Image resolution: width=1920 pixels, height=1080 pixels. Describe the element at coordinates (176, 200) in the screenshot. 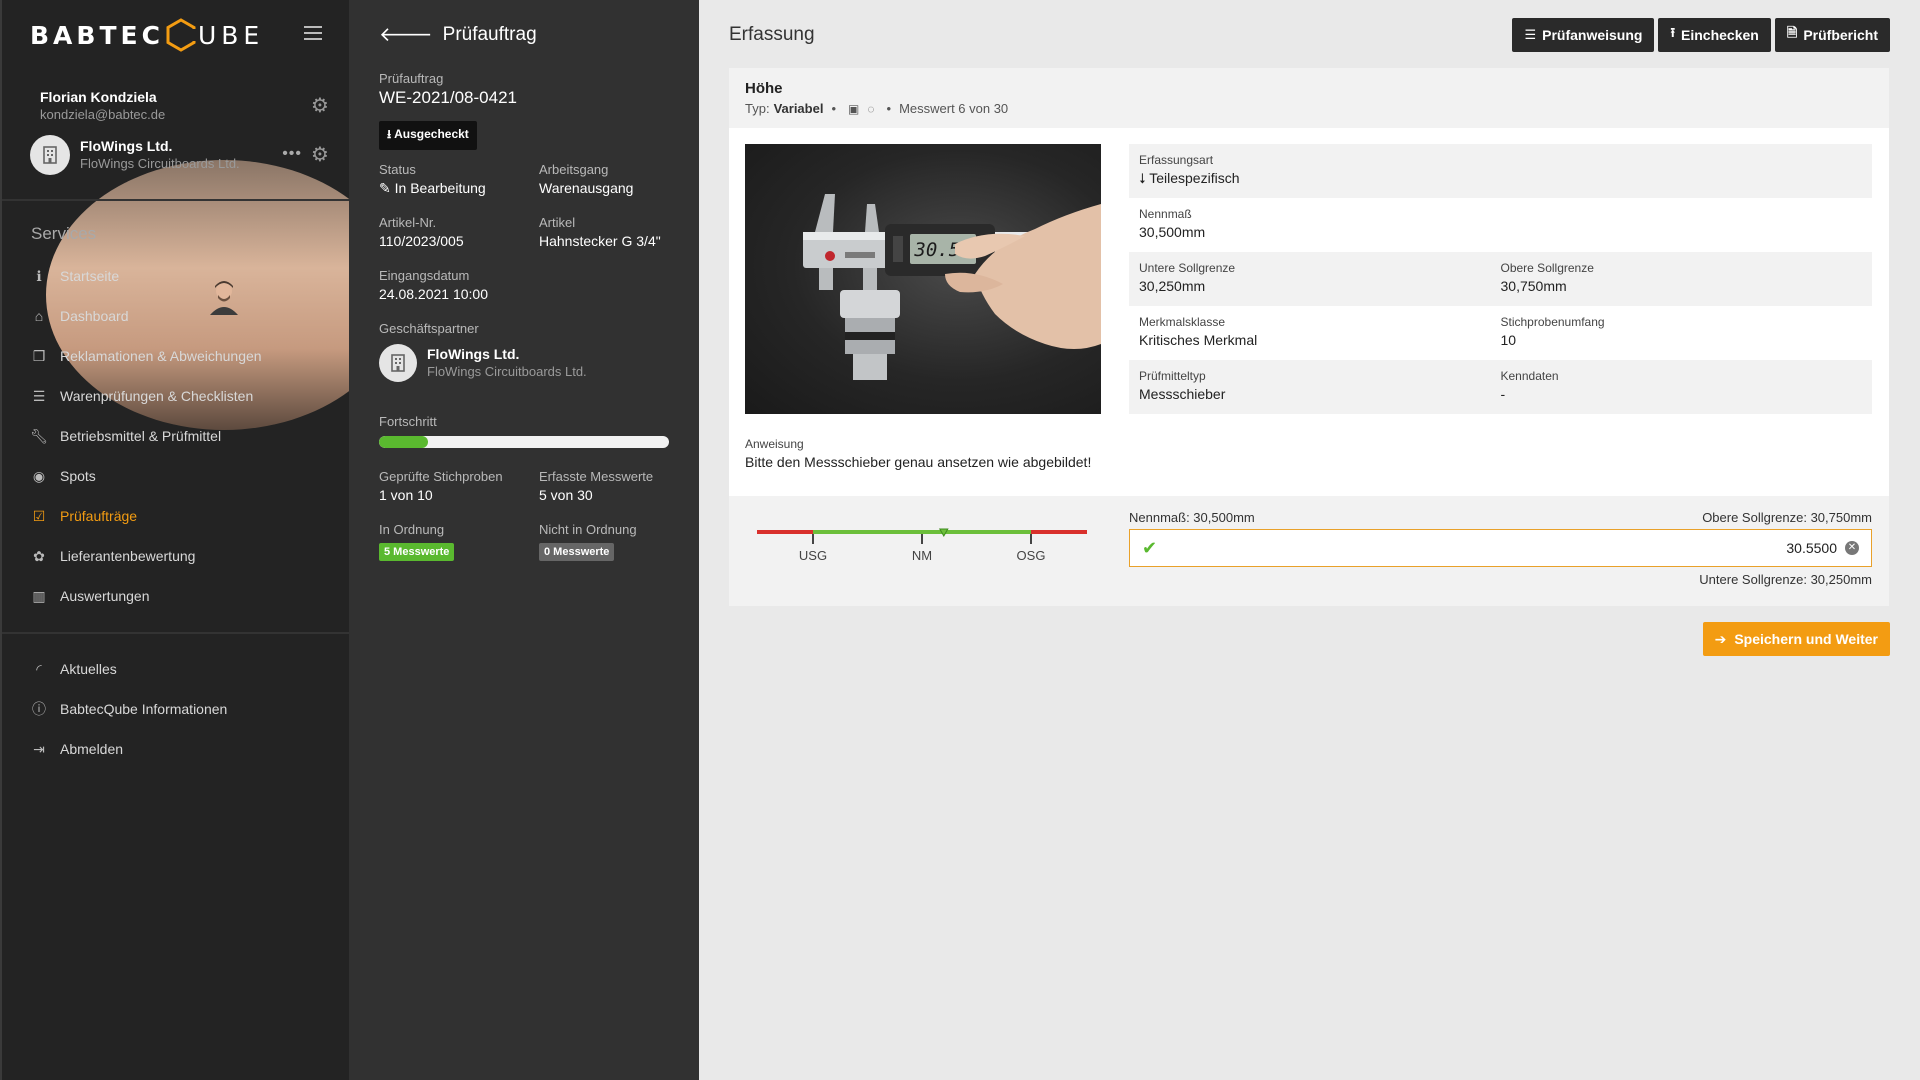

I see `sidebar-divider` at that location.